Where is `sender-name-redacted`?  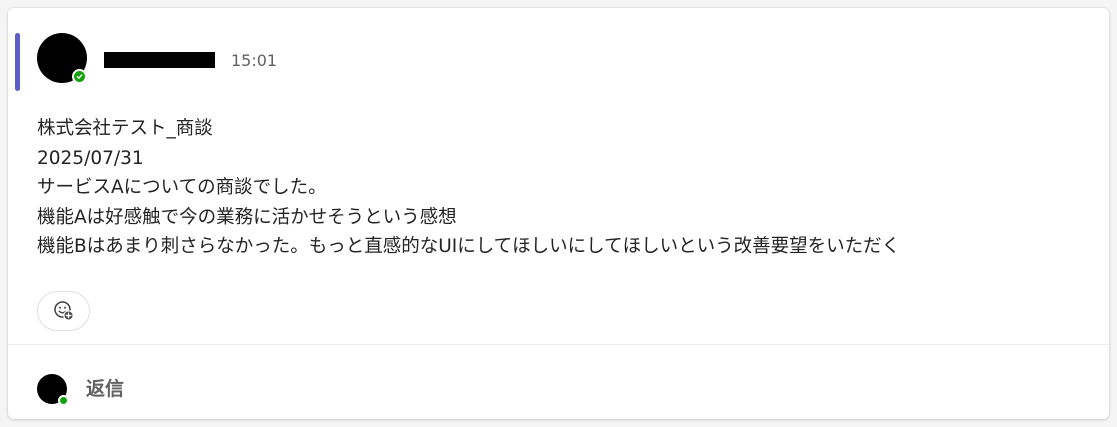
sender-name-redacted is located at coordinates (159, 60).